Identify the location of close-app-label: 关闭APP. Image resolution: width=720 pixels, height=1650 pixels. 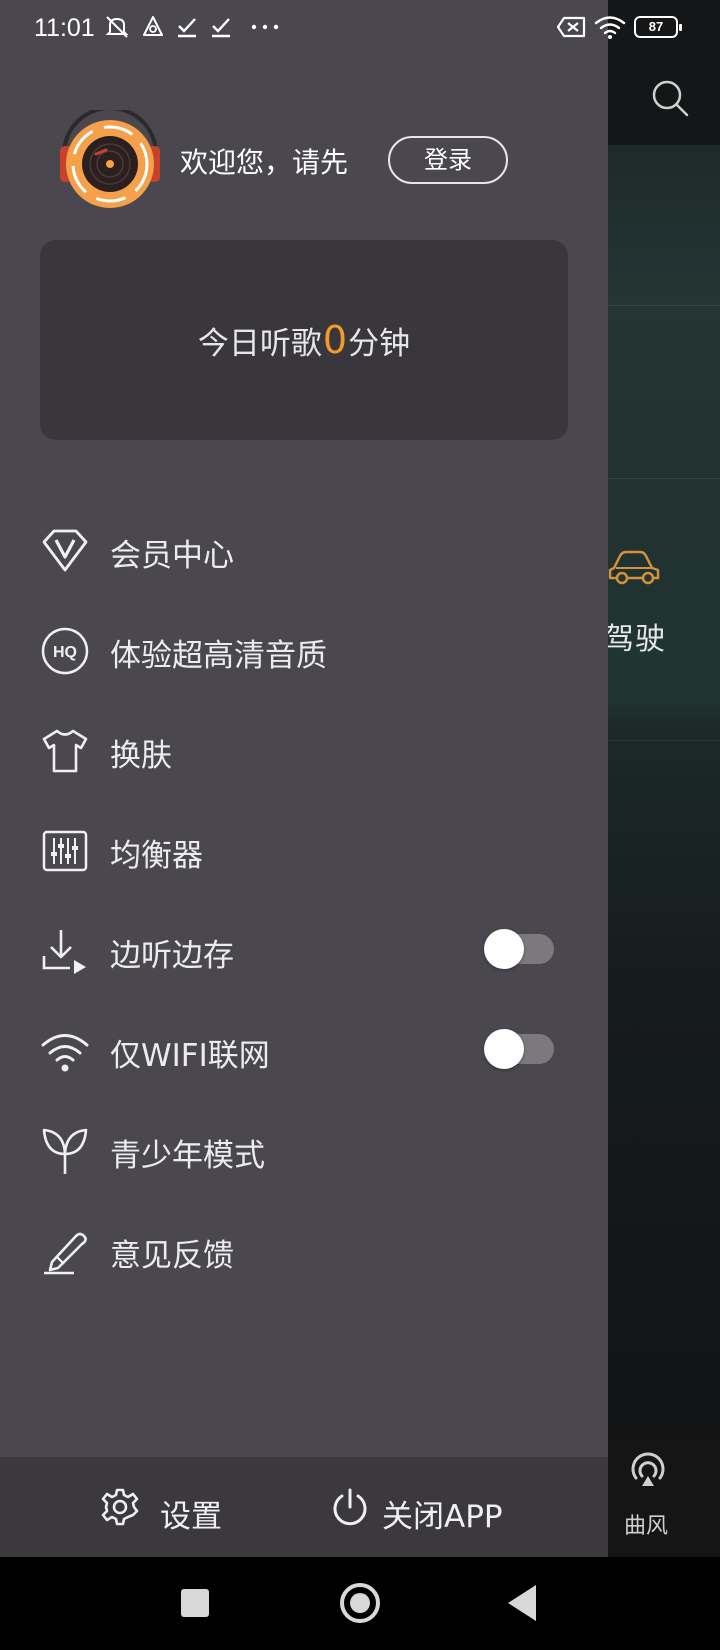
(442, 1517).